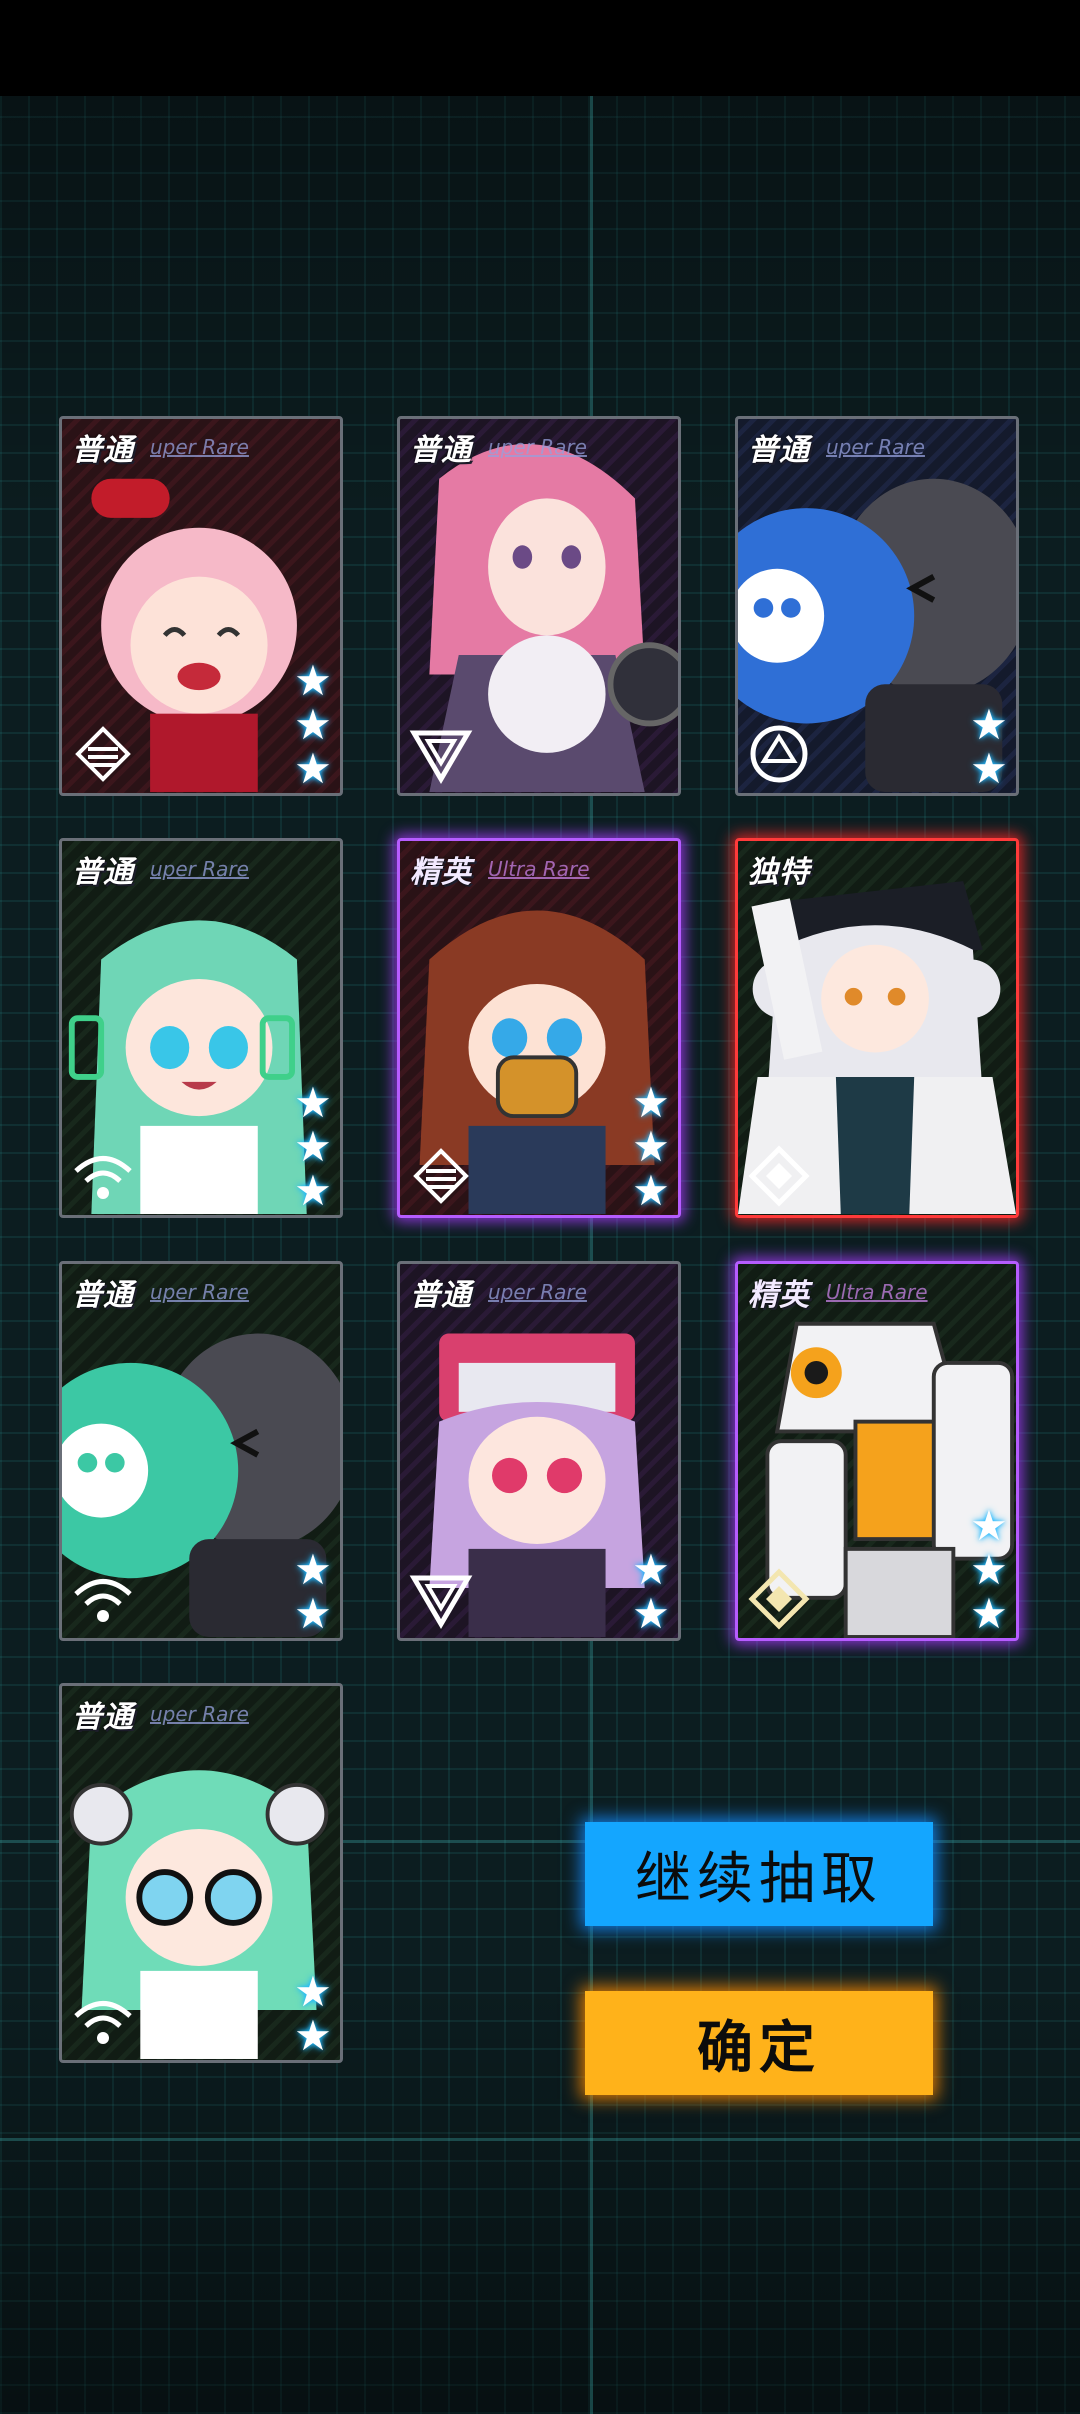  Describe the element at coordinates (201, 606) in the screenshot. I see `hero-card-1: 普通 uper Rare ★ ★ ★` at that location.